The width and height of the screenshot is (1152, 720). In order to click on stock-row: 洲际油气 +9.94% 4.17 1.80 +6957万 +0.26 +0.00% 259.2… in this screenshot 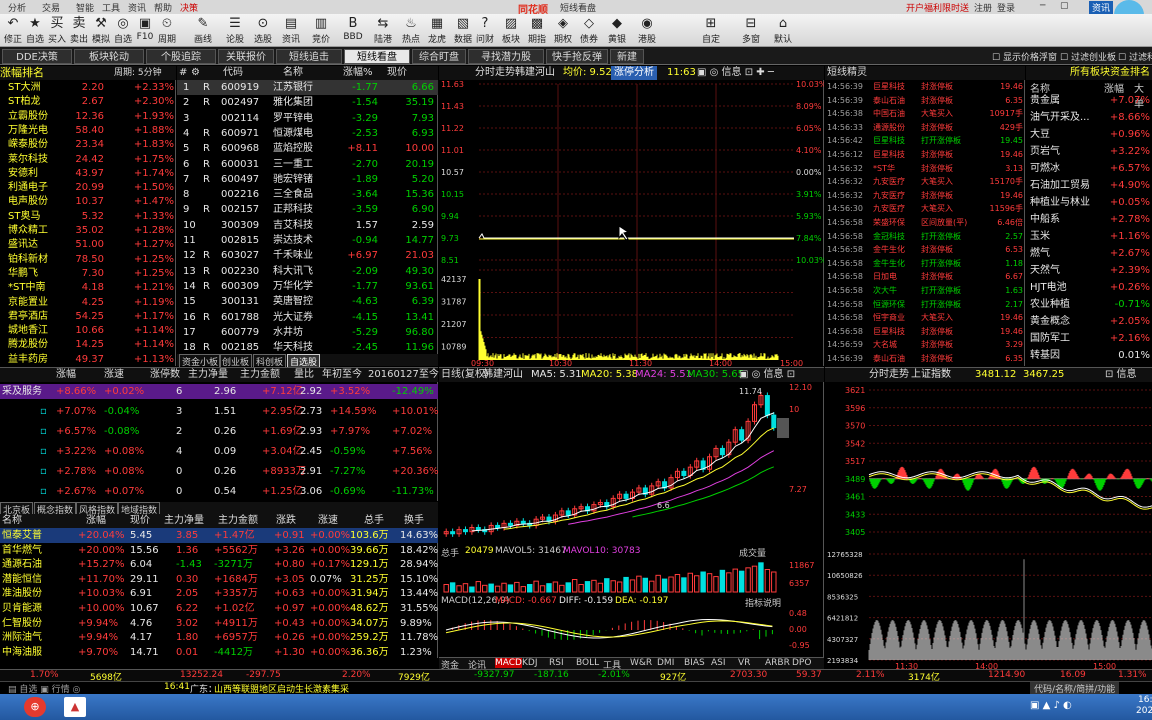, I will do `click(219, 637)`.